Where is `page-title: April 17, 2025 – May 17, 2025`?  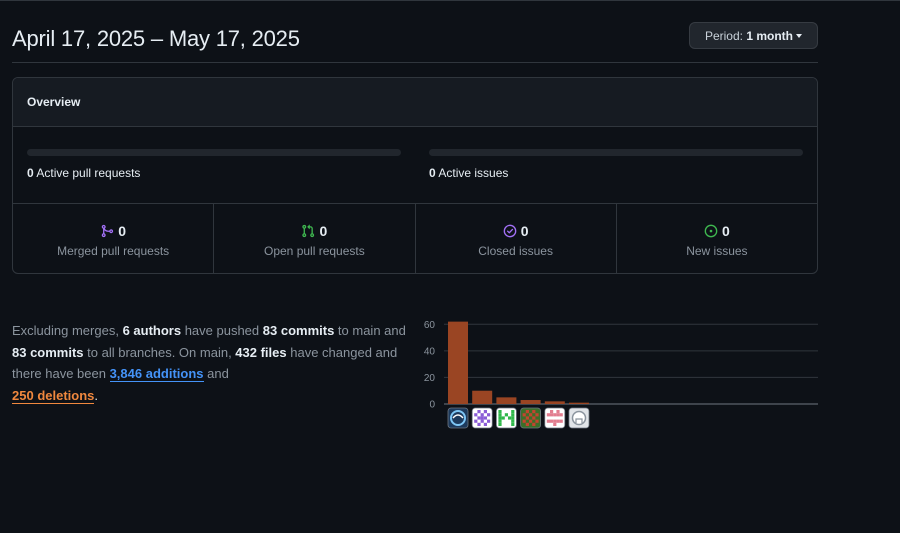
page-title: April 17, 2025 – May 17, 2025 is located at coordinates (156, 38).